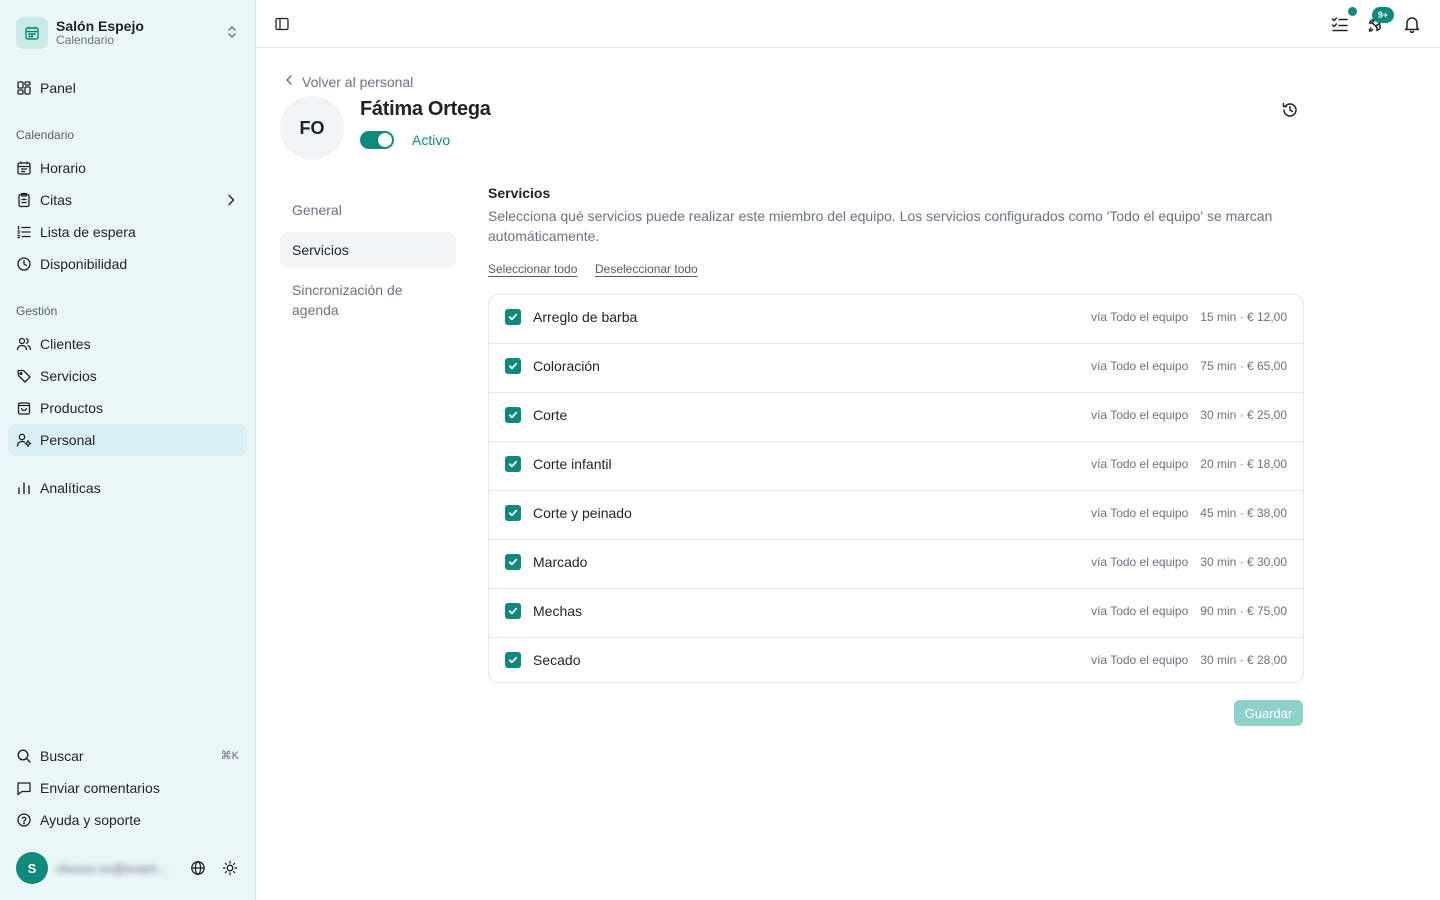 Image resolution: width=1440 pixels, height=900 pixels. What do you see at coordinates (1243, 415) in the screenshot?
I see `service-duration-price: 30 min · € 25,00` at bounding box center [1243, 415].